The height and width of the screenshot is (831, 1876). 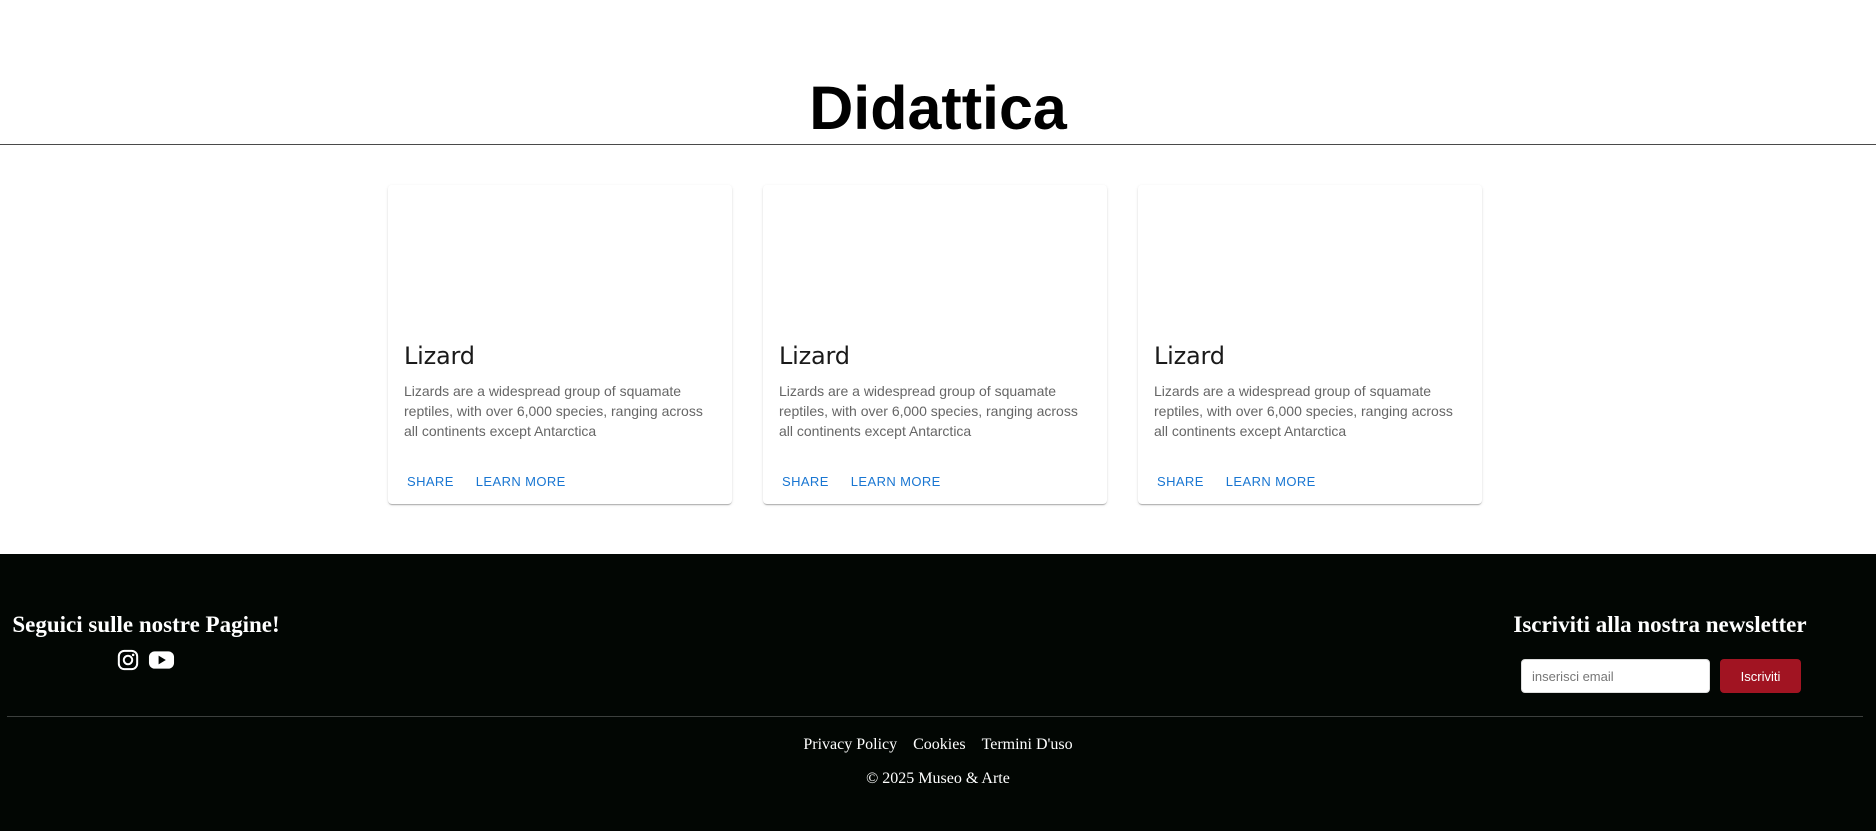 I want to click on newsletter-heading: Iscriviti alla nostra newsletter, so click(x=1660, y=624).